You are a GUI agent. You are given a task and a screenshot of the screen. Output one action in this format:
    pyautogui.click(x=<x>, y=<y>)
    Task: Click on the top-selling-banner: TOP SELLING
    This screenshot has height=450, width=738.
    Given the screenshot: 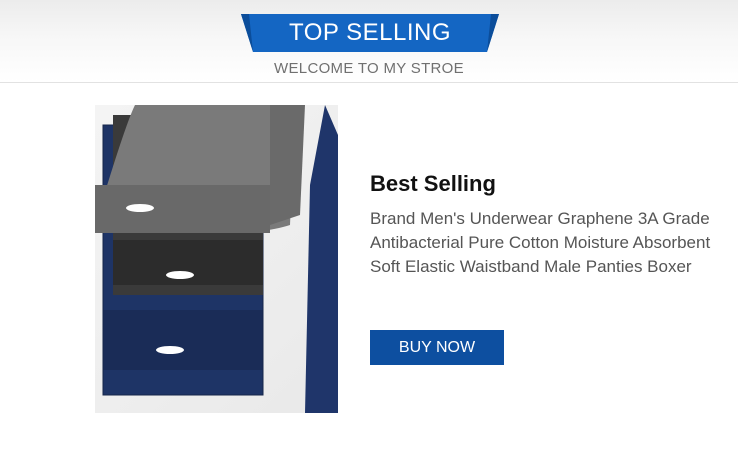 What is the action you would take?
    pyautogui.click(x=370, y=33)
    